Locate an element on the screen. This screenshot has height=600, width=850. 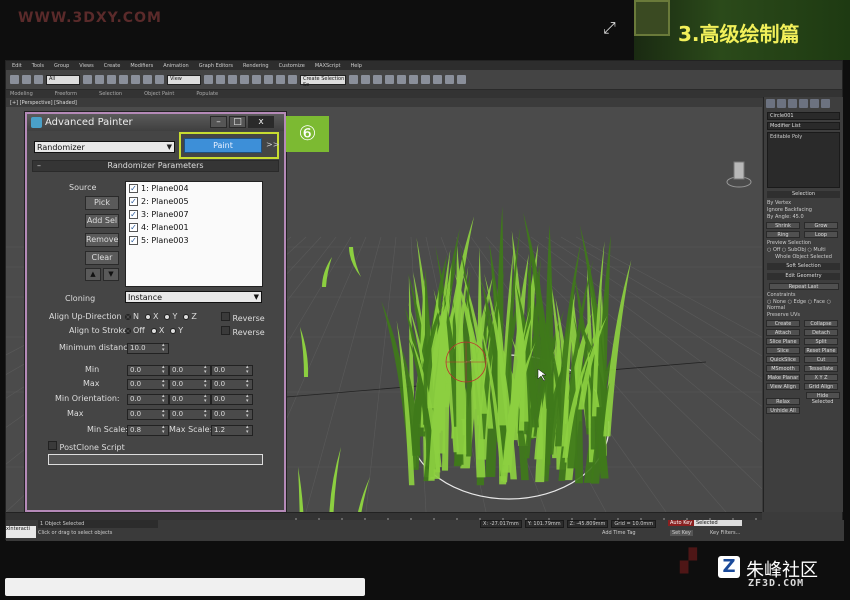
list-item: ✓ 5: Plane003 is located at coordinates (194, 240).